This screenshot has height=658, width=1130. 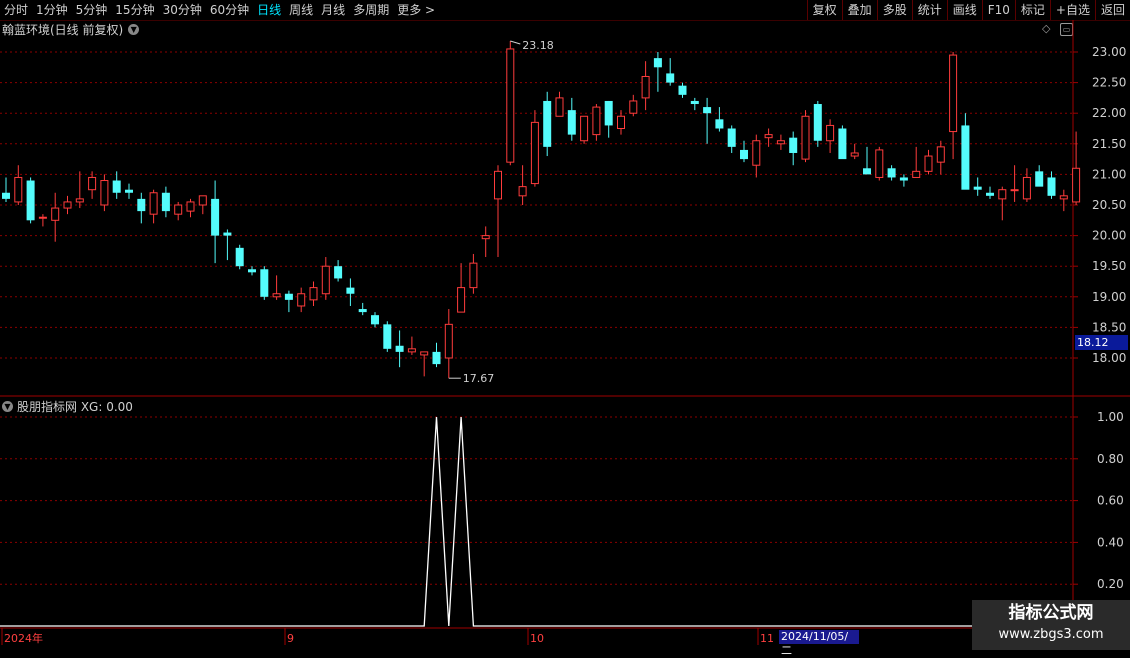 What do you see at coordinates (1109, 297) in the screenshot?
I see `price-tick-label: 19.00` at bounding box center [1109, 297].